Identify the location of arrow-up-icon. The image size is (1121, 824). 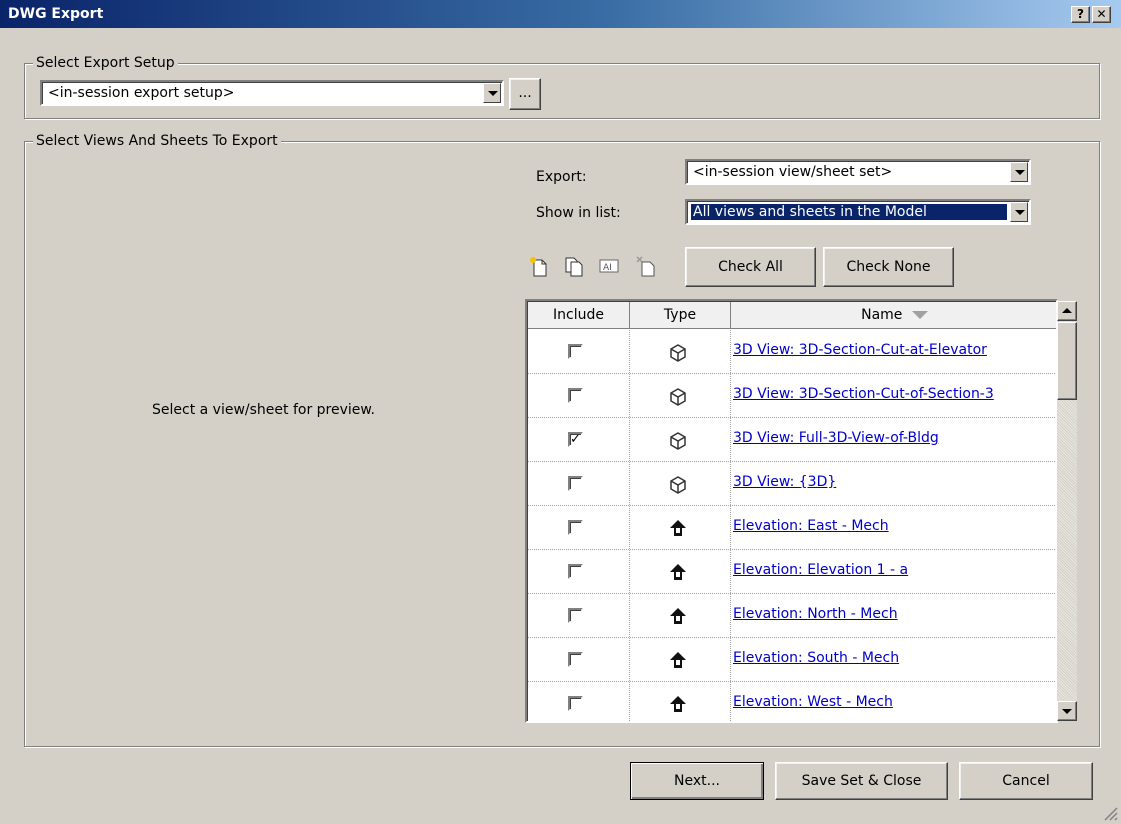
(1067, 310).